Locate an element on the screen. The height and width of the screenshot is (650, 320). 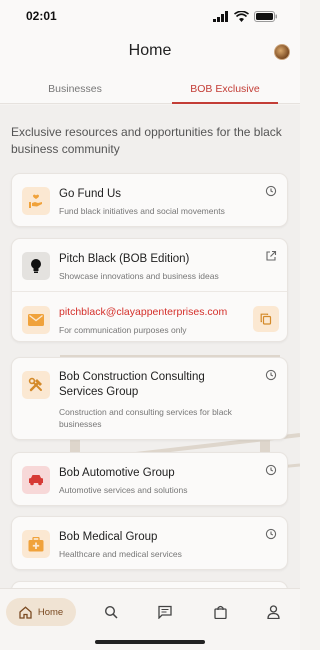
card-title: Pitch Black (BOB Edition) is located at coordinates (124, 259).